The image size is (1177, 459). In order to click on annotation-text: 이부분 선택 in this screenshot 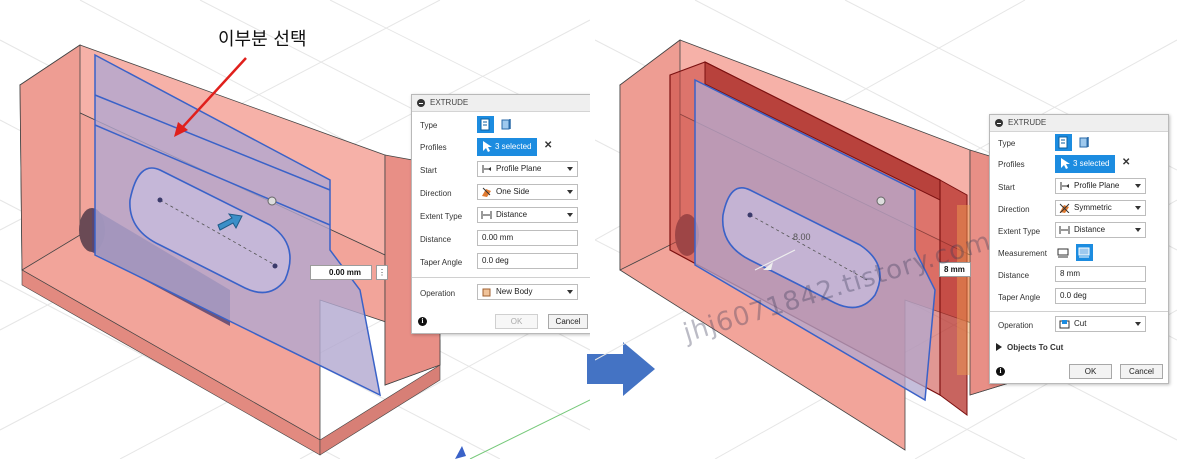, I will do `click(262, 39)`.